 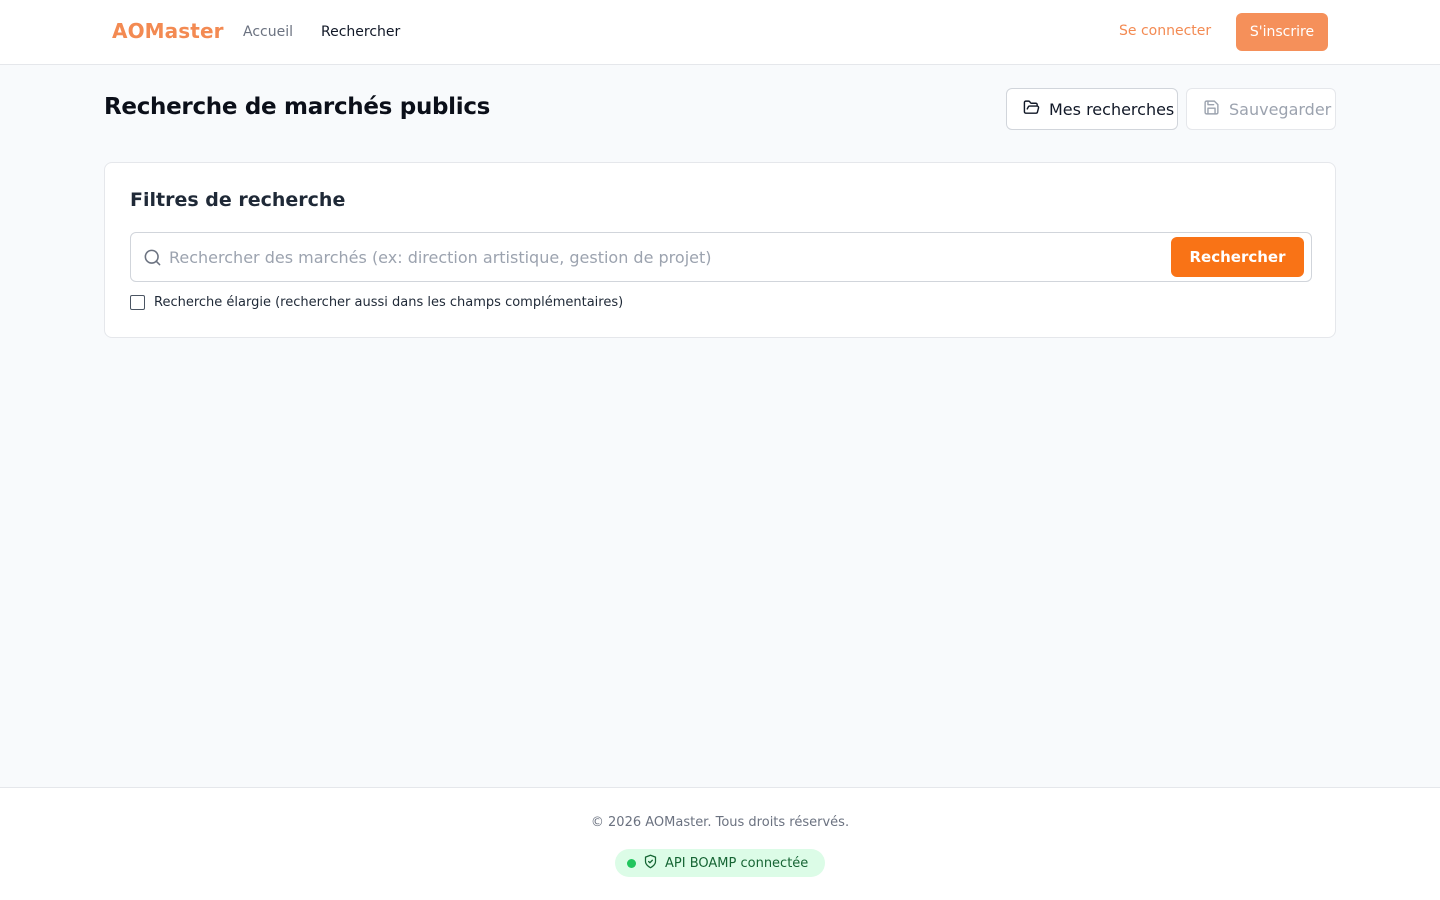 I want to click on search-bar: Rechercher, so click(x=721, y=257).